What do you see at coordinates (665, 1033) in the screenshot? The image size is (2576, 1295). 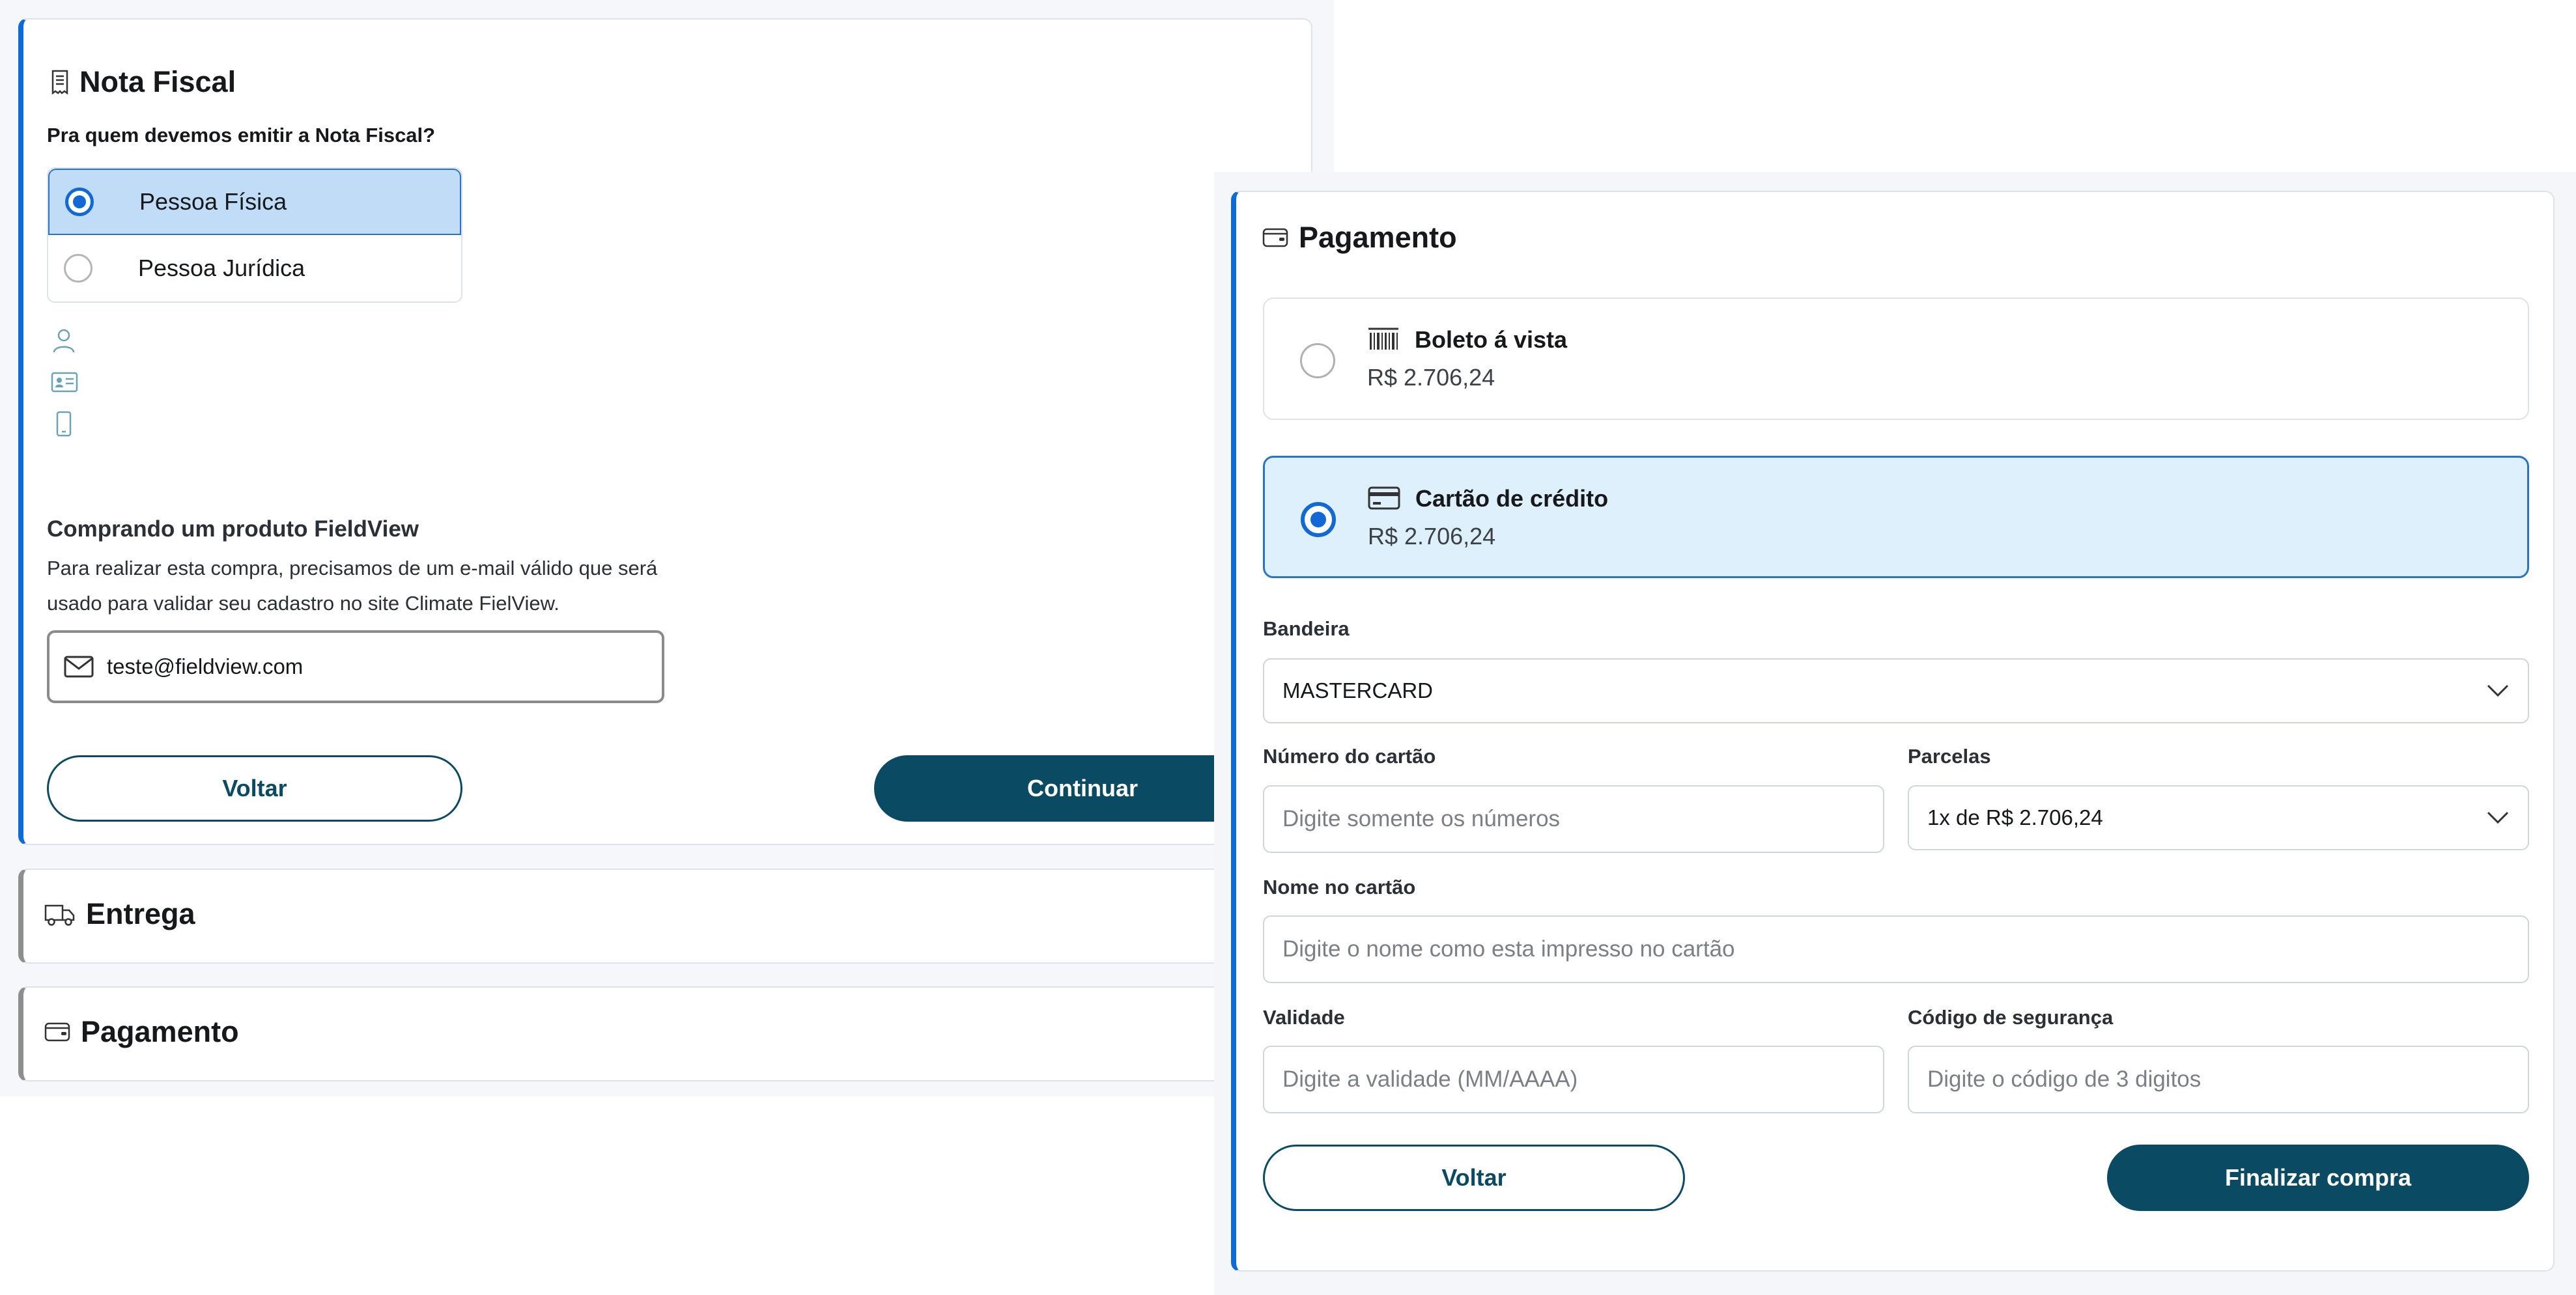 I see `pagamento-collapsed-card: Pagamento` at bounding box center [665, 1033].